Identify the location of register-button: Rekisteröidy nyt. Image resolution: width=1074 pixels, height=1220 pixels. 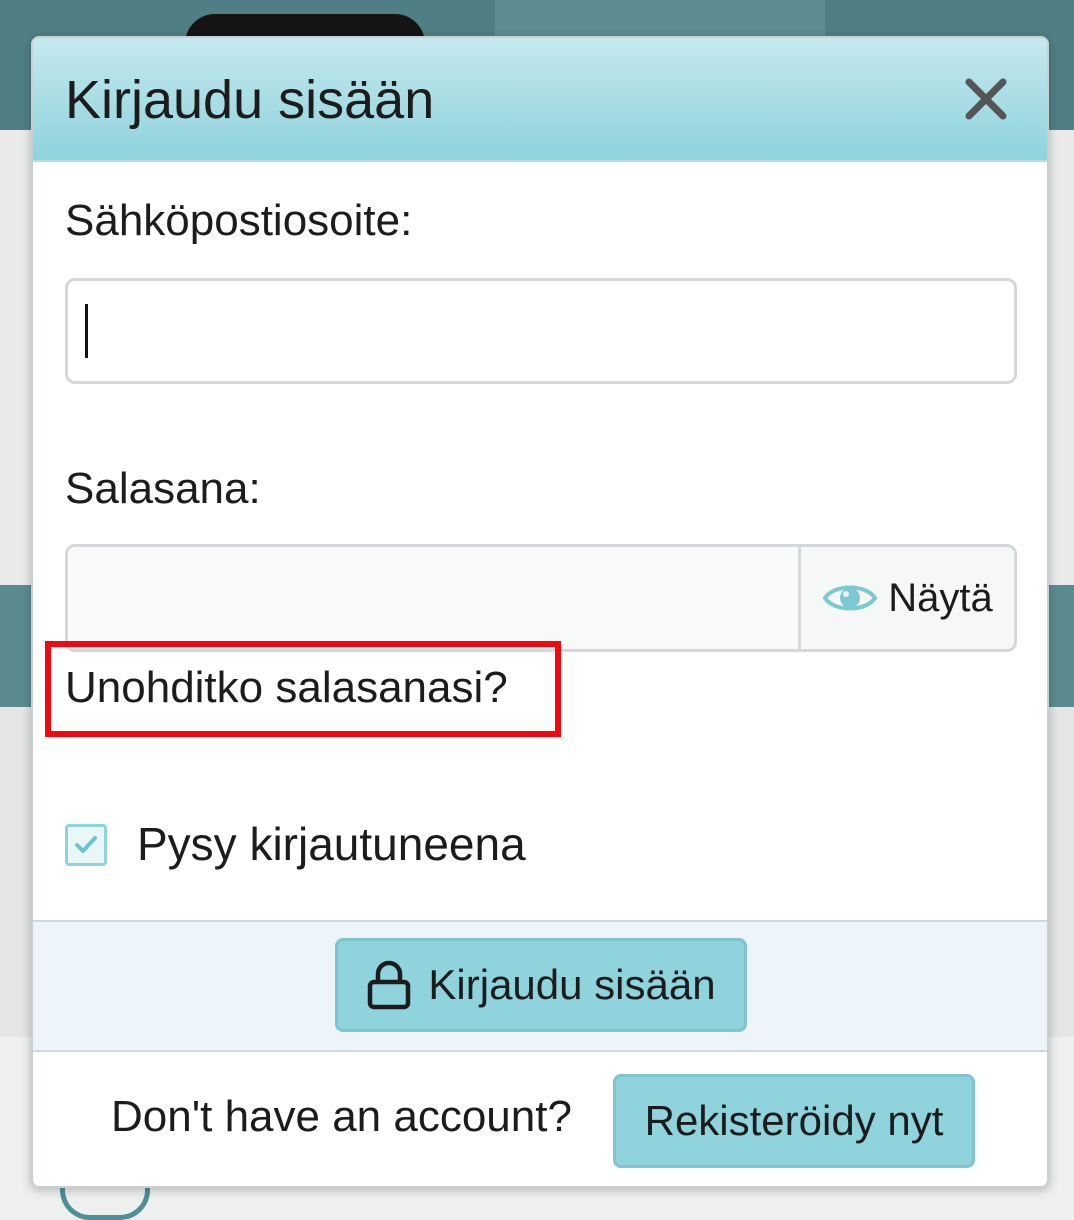
(794, 1121).